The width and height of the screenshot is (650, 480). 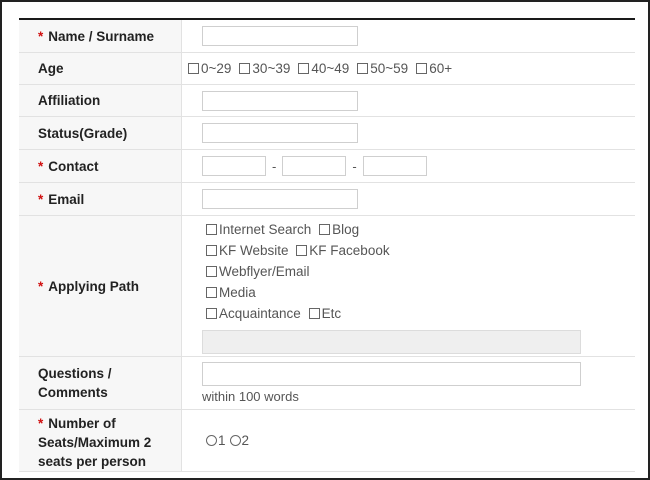 What do you see at coordinates (69, 100) in the screenshot?
I see `label-affiliation-text: Affiliation` at bounding box center [69, 100].